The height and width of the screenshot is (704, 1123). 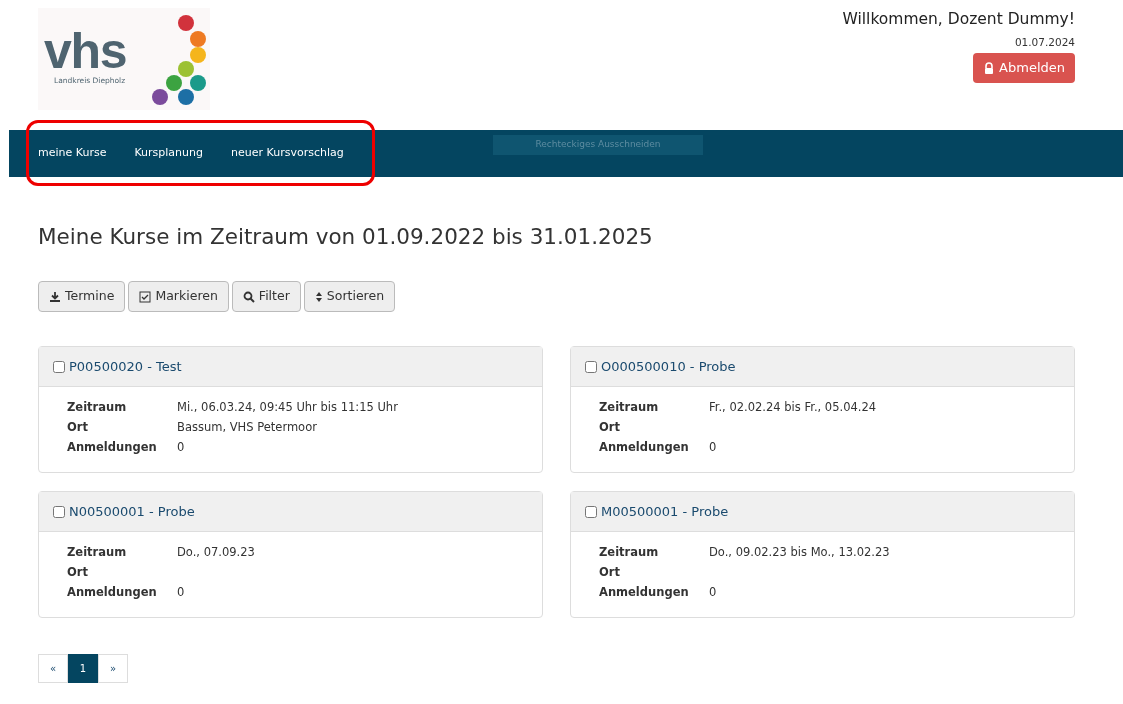 What do you see at coordinates (168, 153) in the screenshot?
I see `nav-link: Kursplanung` at bounding box center [168, 153].